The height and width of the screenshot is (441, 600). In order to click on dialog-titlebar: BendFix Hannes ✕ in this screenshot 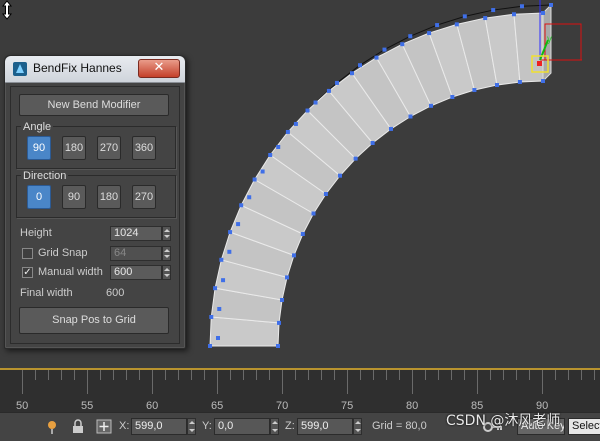, I will do `click(95, 69)`.